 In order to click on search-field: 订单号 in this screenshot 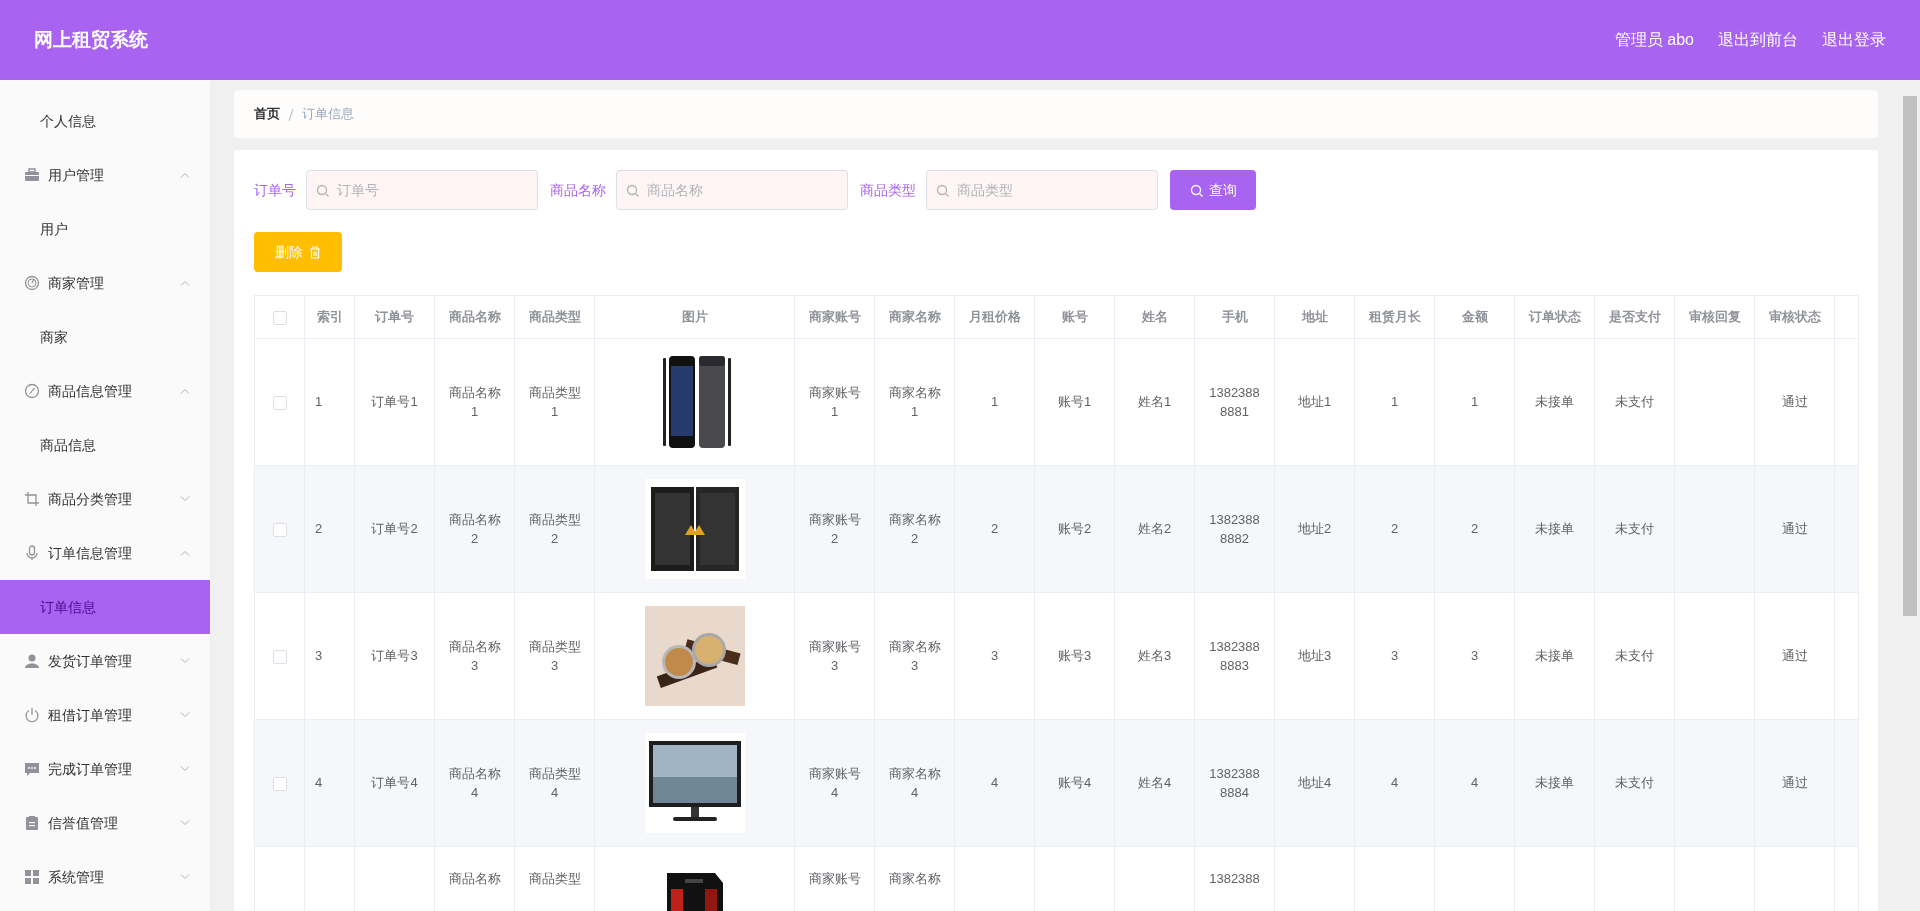, I will do `click(422, 190)`.